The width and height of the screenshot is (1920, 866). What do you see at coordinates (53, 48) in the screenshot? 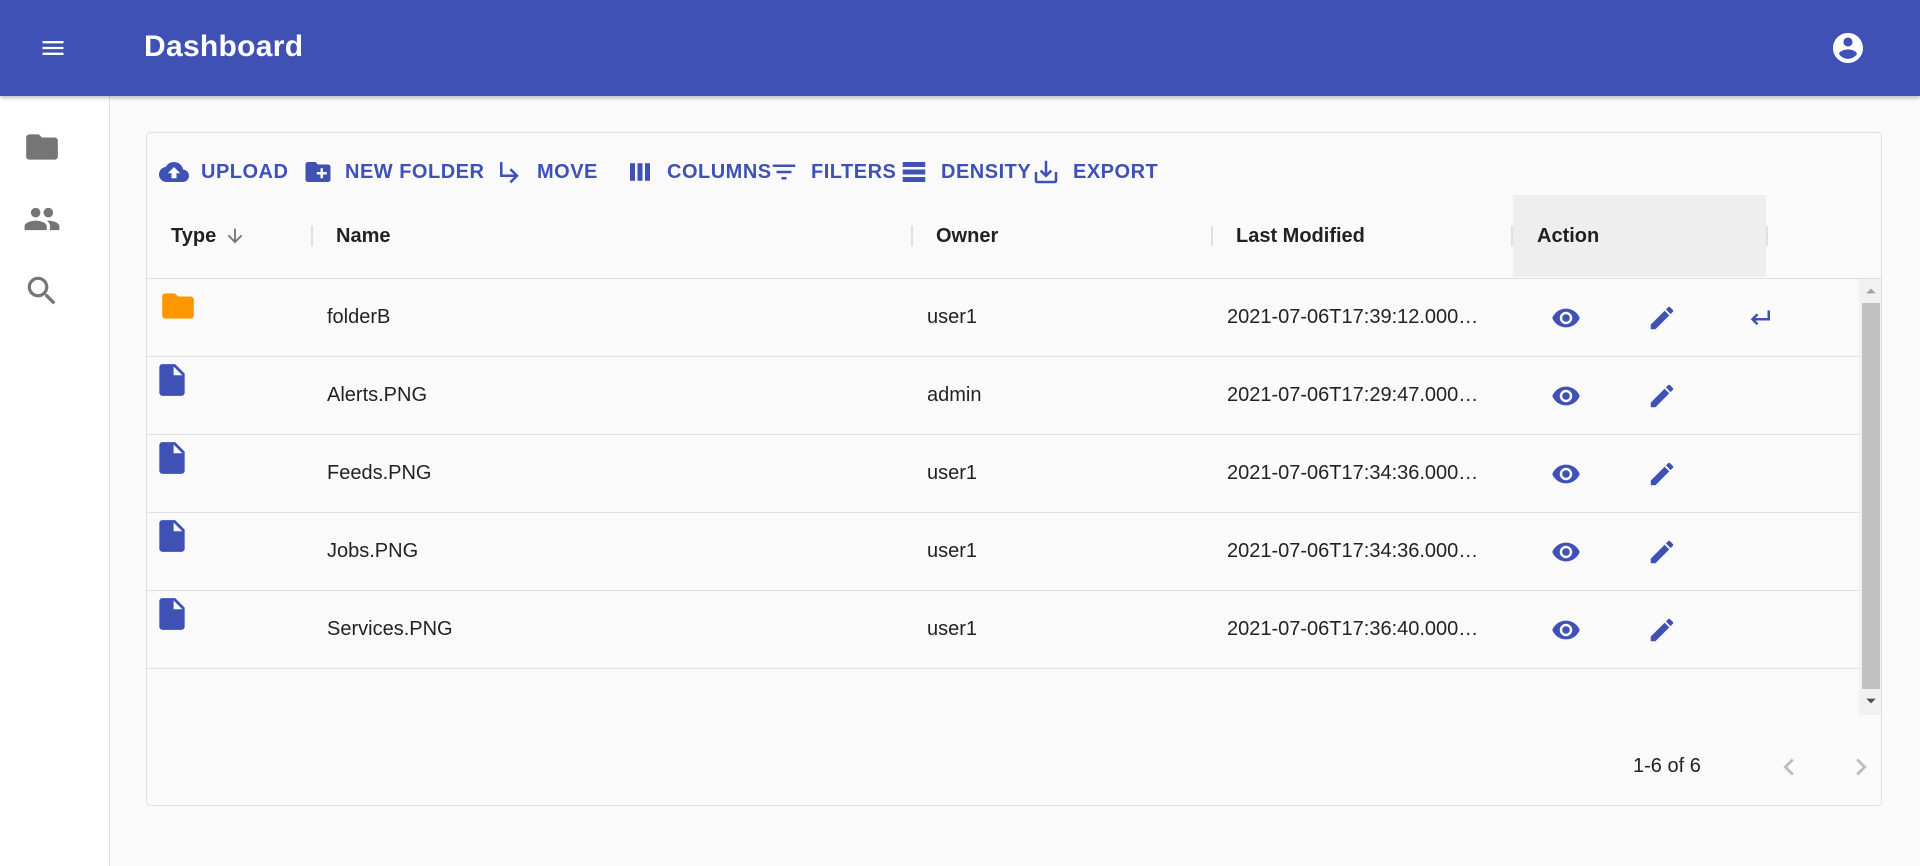
I see `menu-icon` at bounding box center [53, 48].